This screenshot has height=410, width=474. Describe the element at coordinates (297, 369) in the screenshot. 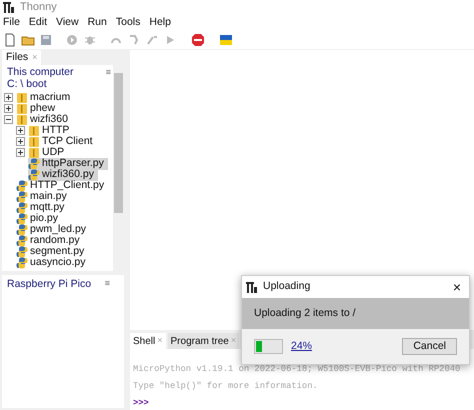

I see `shell-output: MicroPython v1.19.1 on 2022-06-18; W5100S-EVB-Pico with RP2040` at that location.